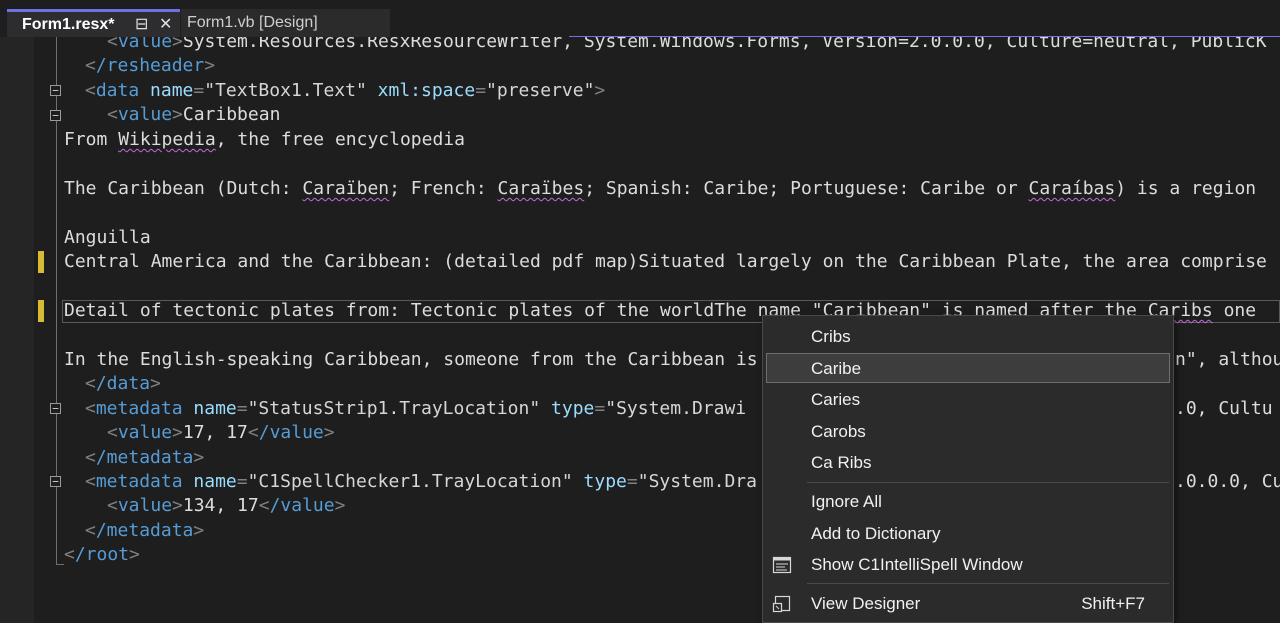  I want to click on tab-form1-resx: Form1.resx* ⊟ ✕, so click(93, 23).